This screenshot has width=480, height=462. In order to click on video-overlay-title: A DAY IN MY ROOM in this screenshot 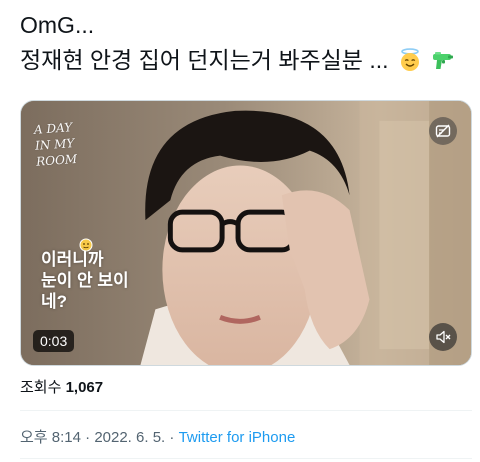, I will do `click(74, 142)`.